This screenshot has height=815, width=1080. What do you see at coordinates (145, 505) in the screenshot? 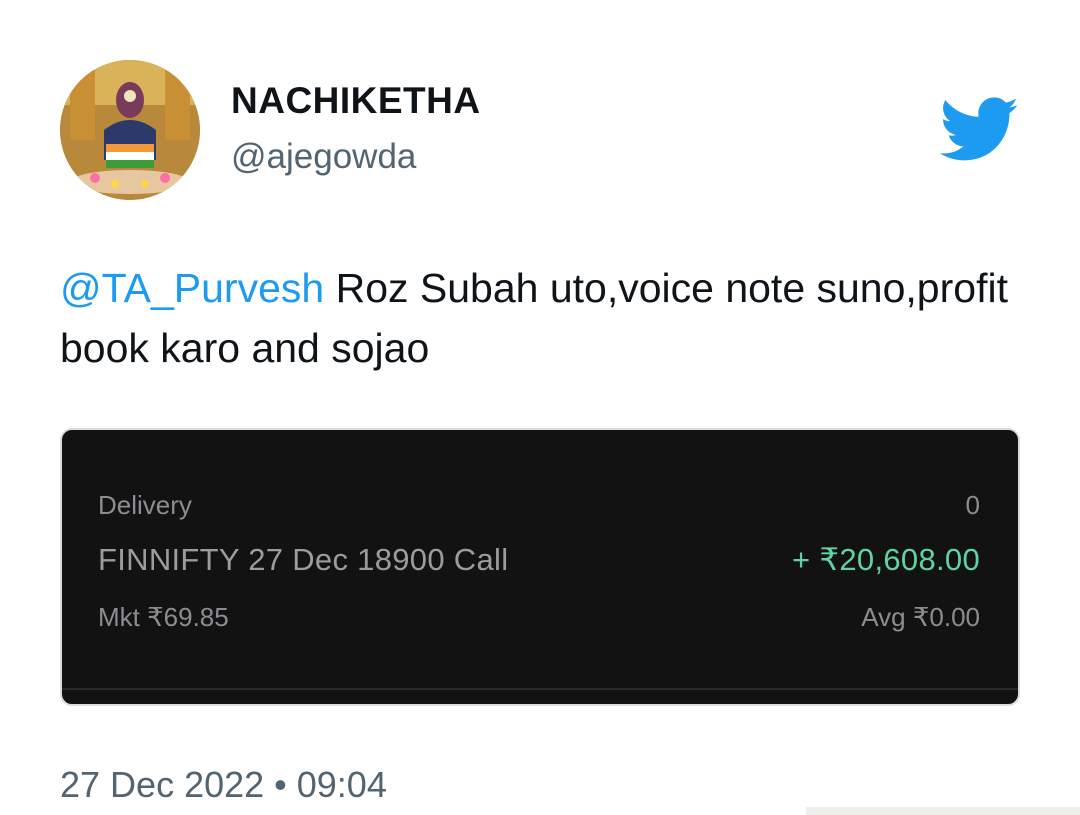
I see `segment-label: Delivery` at bounding box center [145, 505].